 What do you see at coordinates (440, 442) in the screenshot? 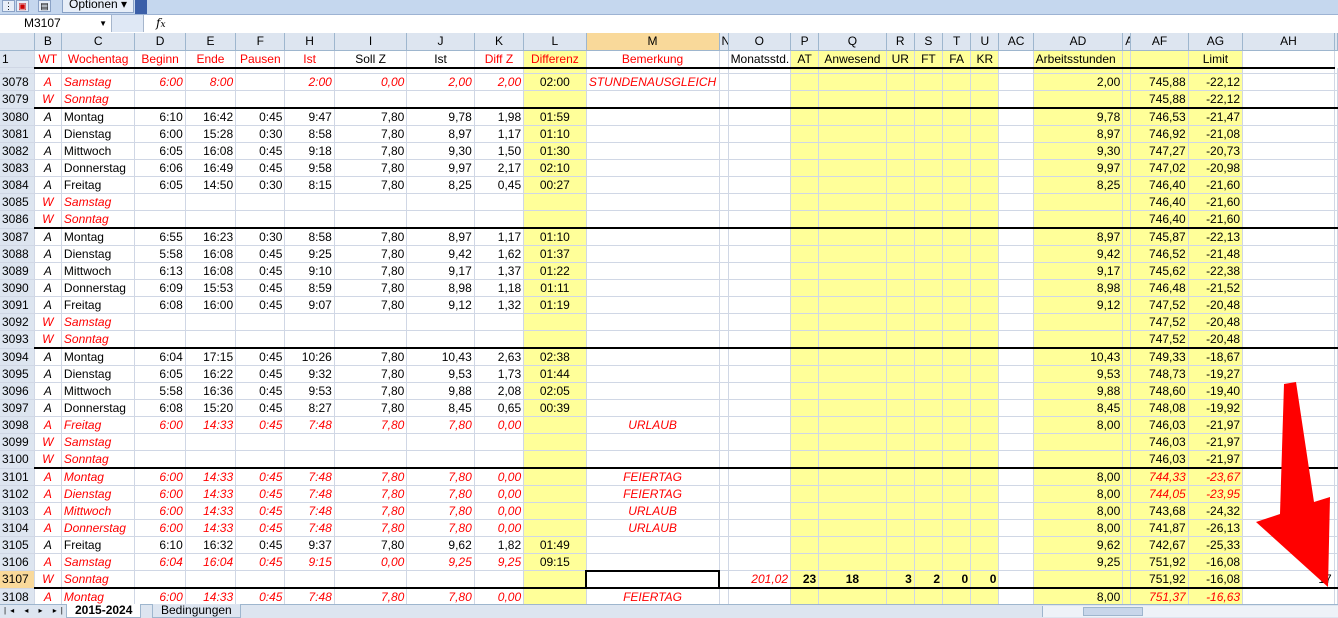
I see `ist-decimal-cell` at bounding box center [440, 442].